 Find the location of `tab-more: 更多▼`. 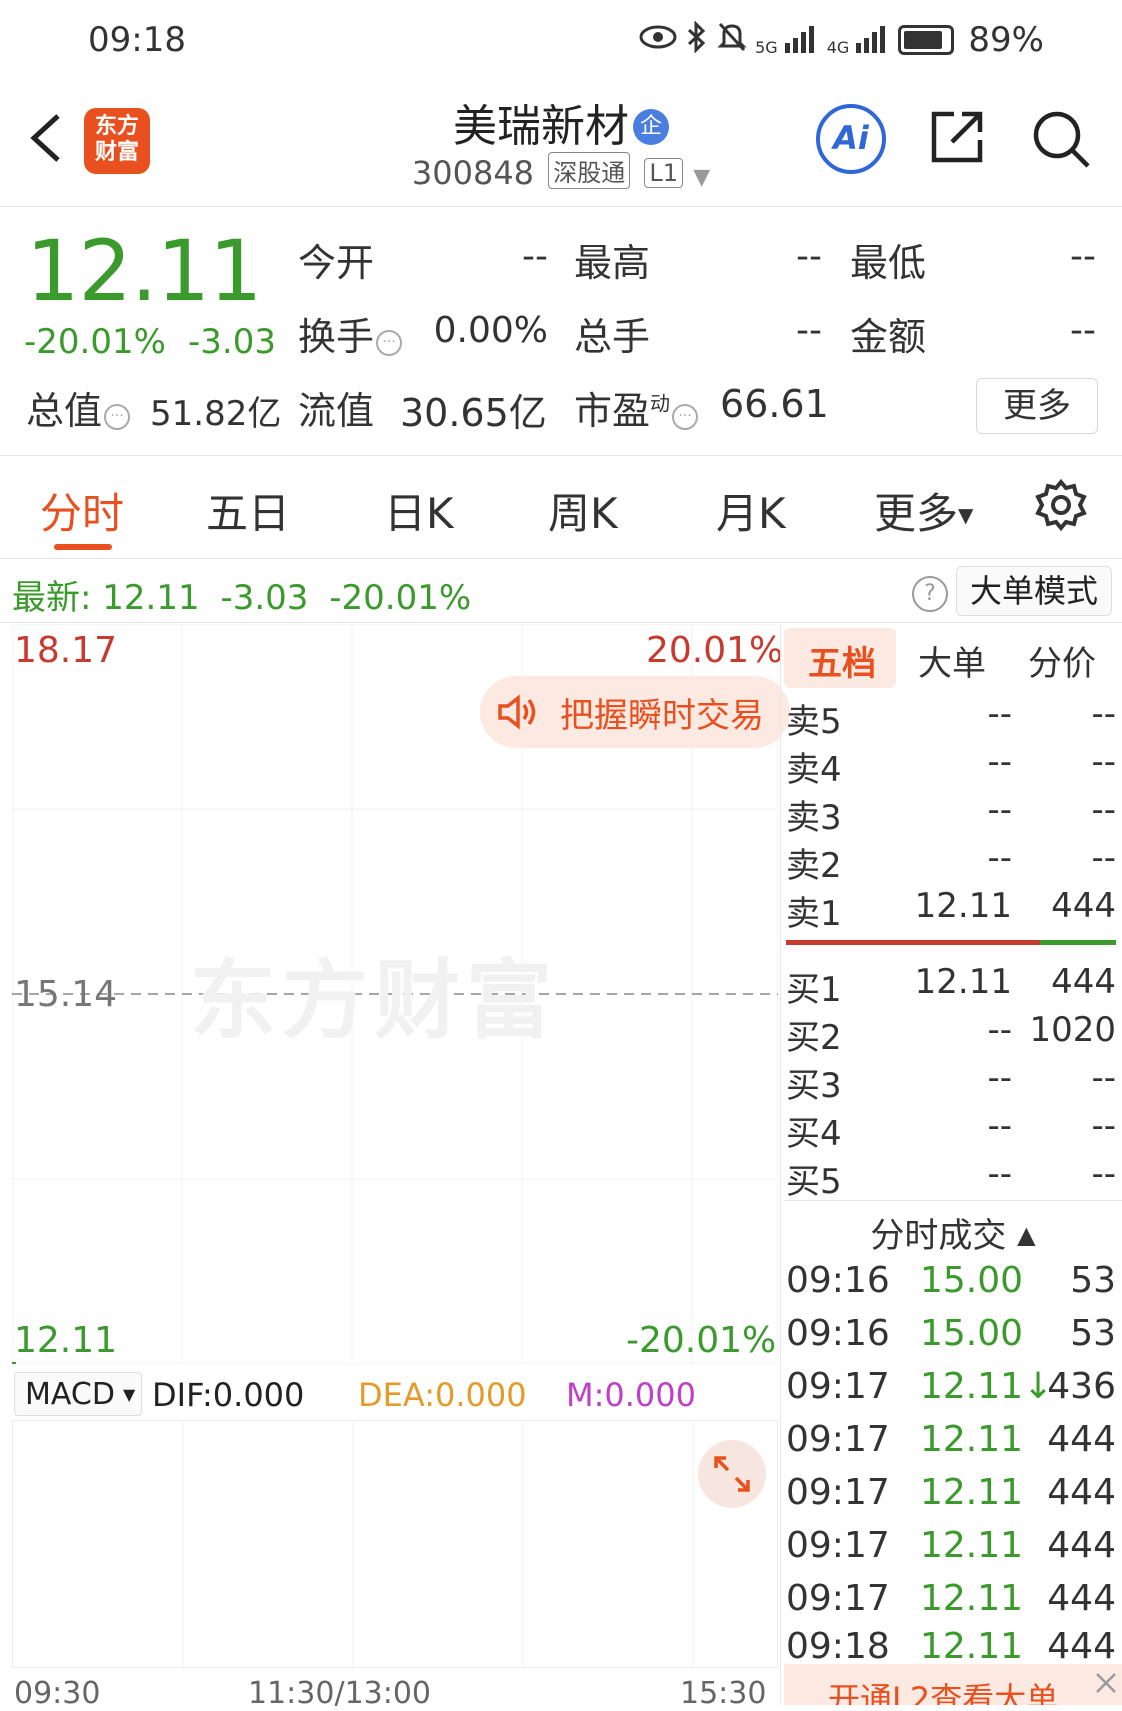

tab-more: 更多▼ is located at coordinates (923, 510).